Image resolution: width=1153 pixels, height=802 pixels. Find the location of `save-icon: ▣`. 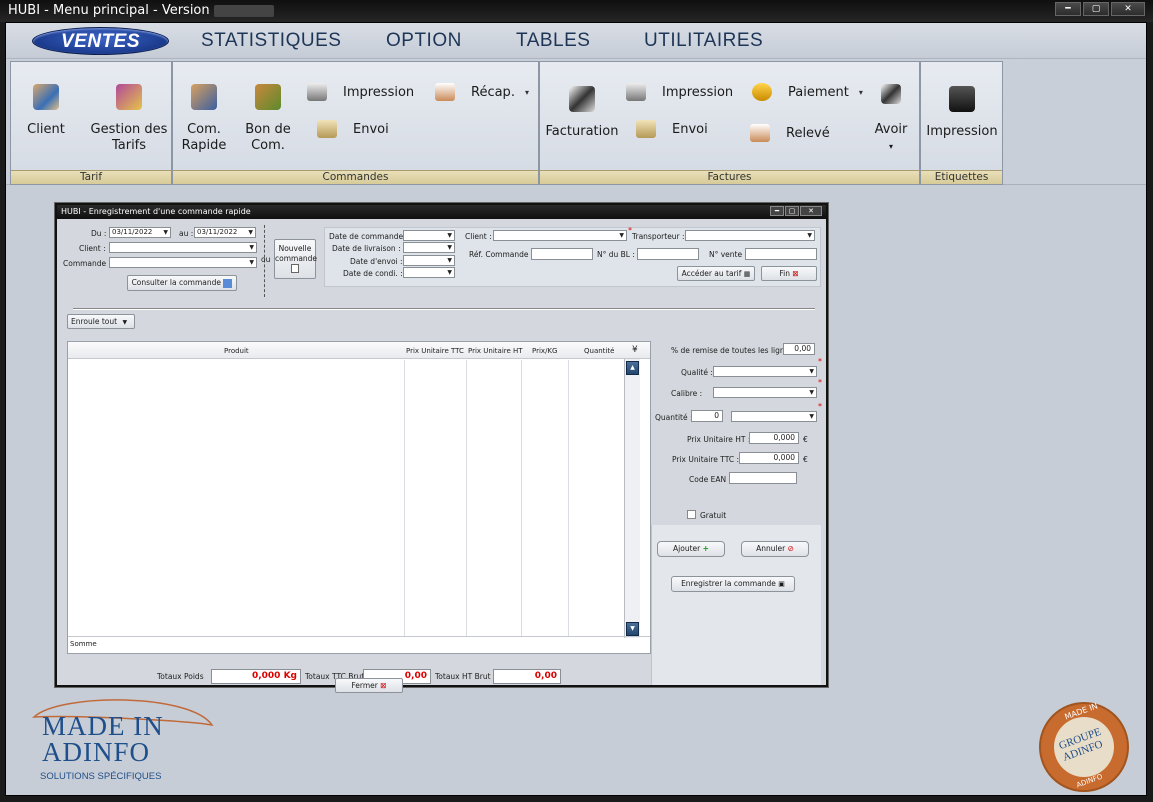

save-icon: ▣ is located at coordinates (781, 584).